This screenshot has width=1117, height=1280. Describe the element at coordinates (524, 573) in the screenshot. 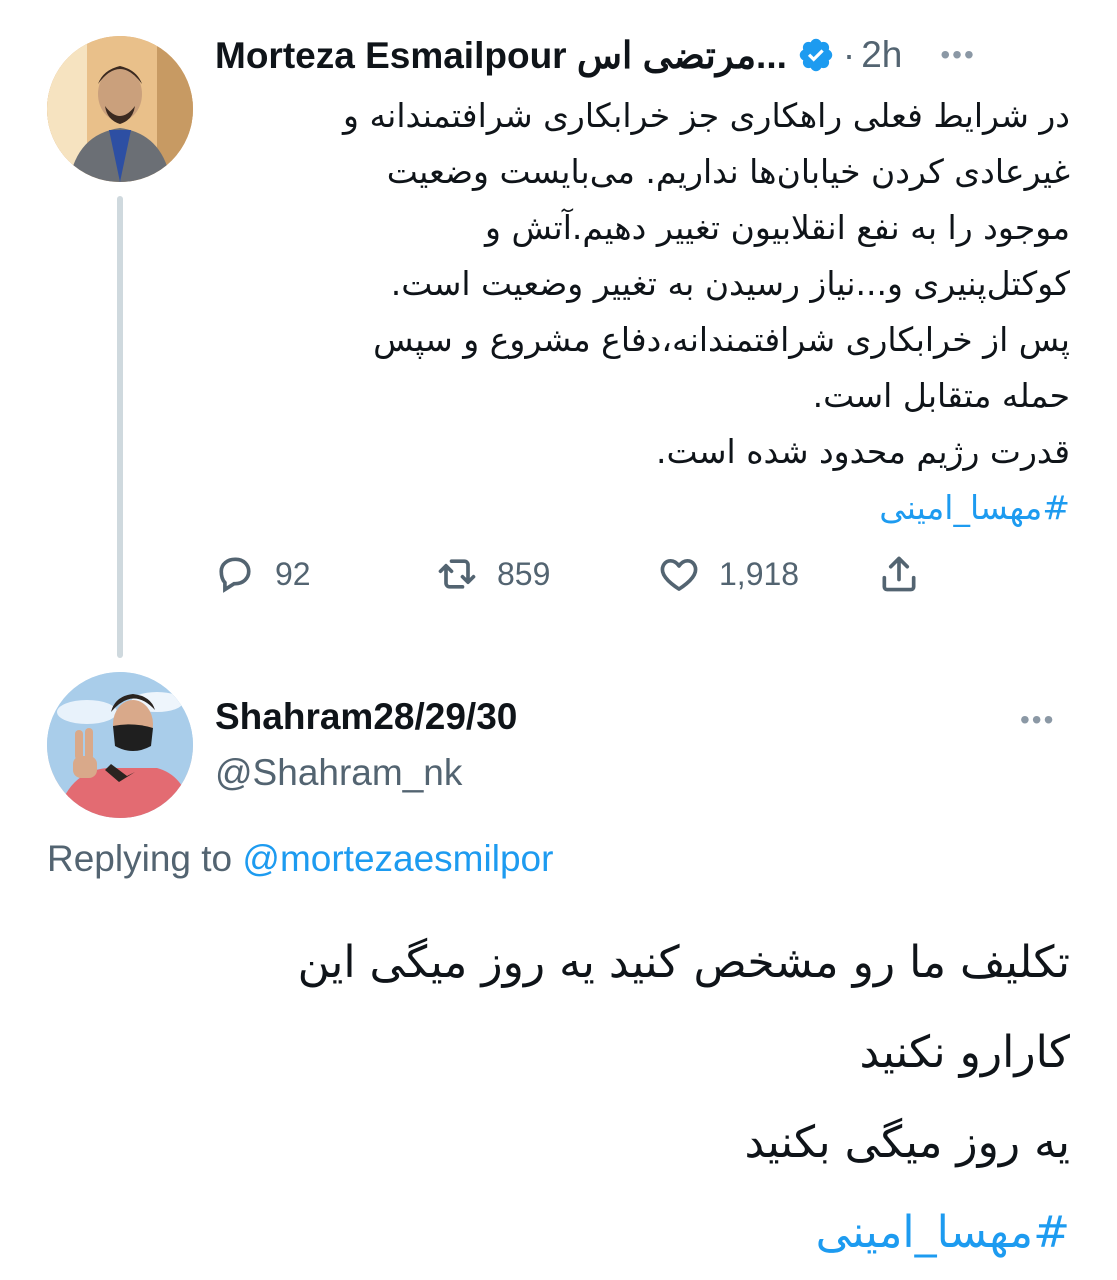

I see `retweet-count: 859` at that location.